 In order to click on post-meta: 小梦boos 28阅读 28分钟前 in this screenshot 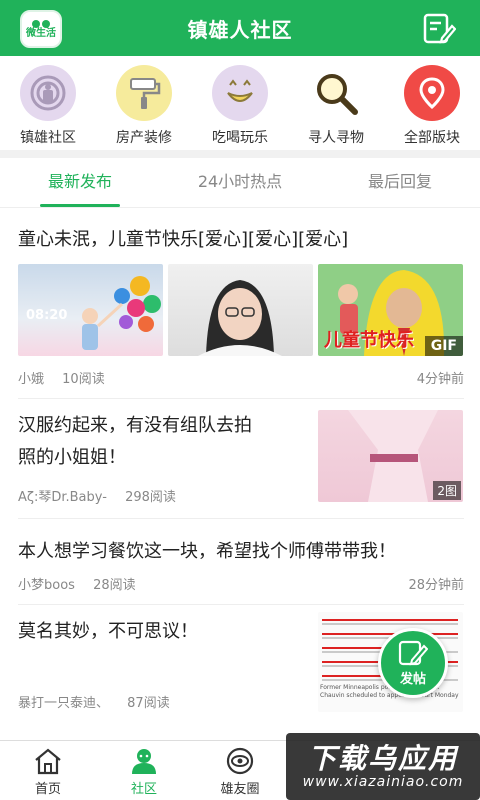, I will do `click(241, 583)`.